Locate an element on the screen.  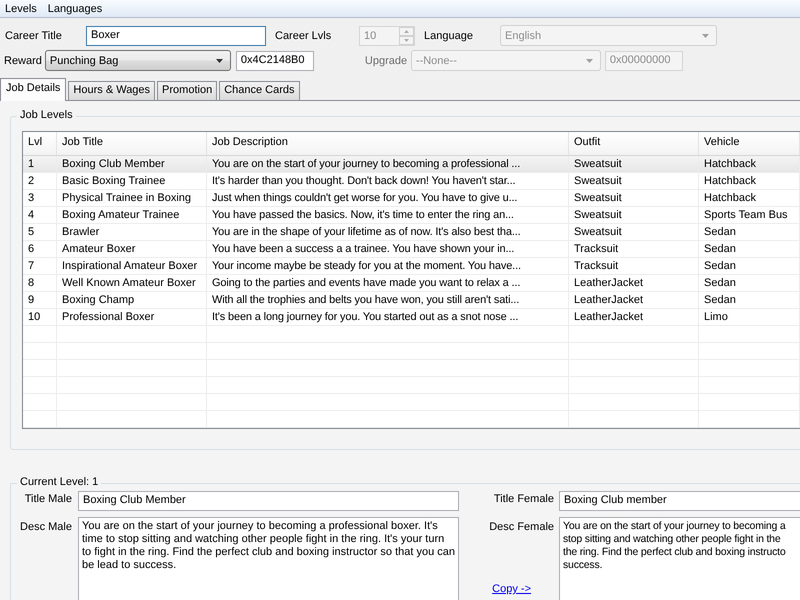
table-cell: Basic Boxing Trainee is located at coordinates (132, 181).